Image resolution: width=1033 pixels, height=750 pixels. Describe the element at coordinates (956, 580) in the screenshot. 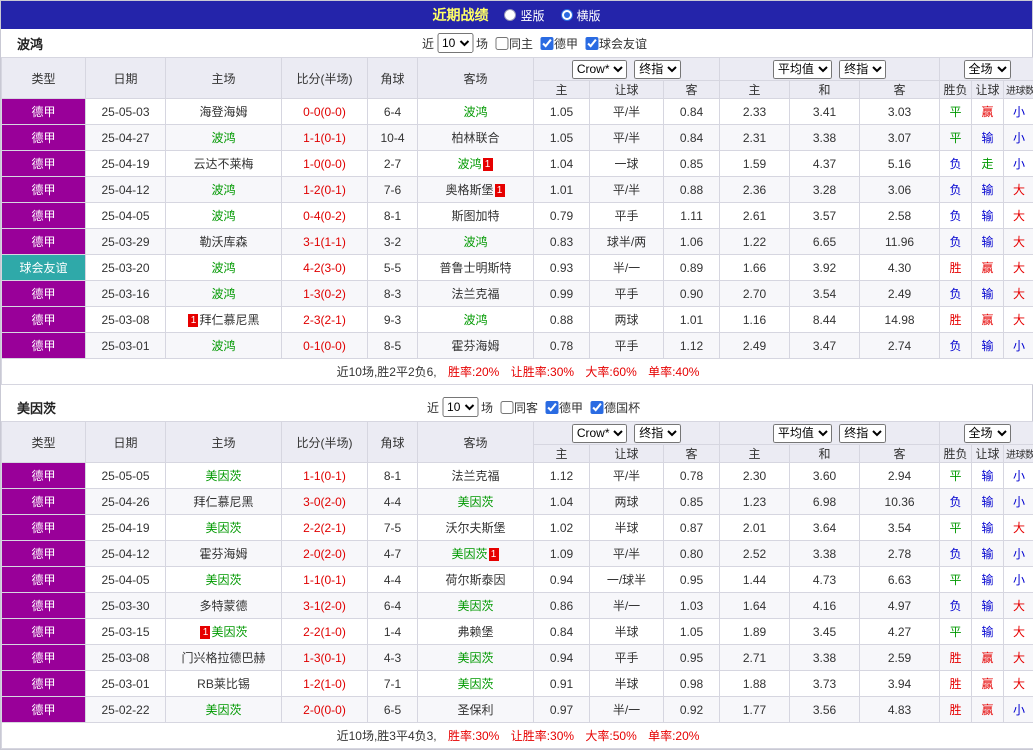

I see `result-outcome: 平` at that location.